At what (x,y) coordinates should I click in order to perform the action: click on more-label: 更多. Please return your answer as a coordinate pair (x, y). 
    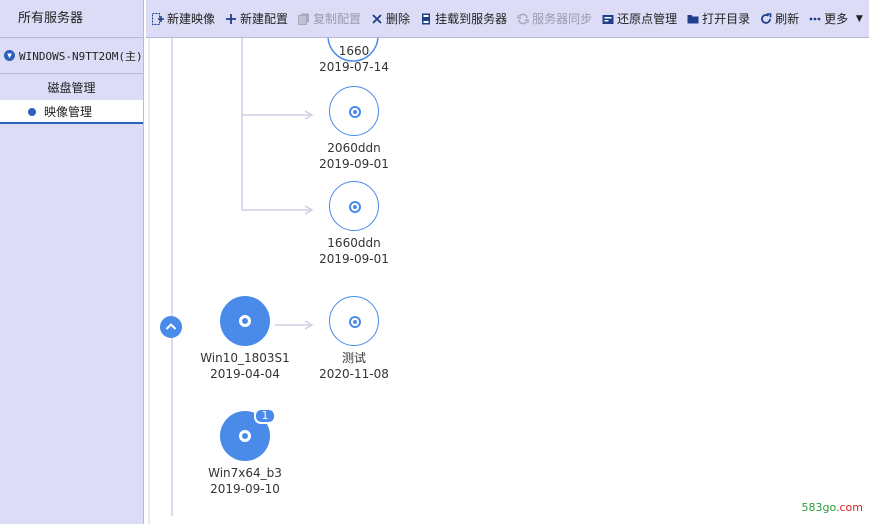
    Looking at the image, I should click on (836, 19).